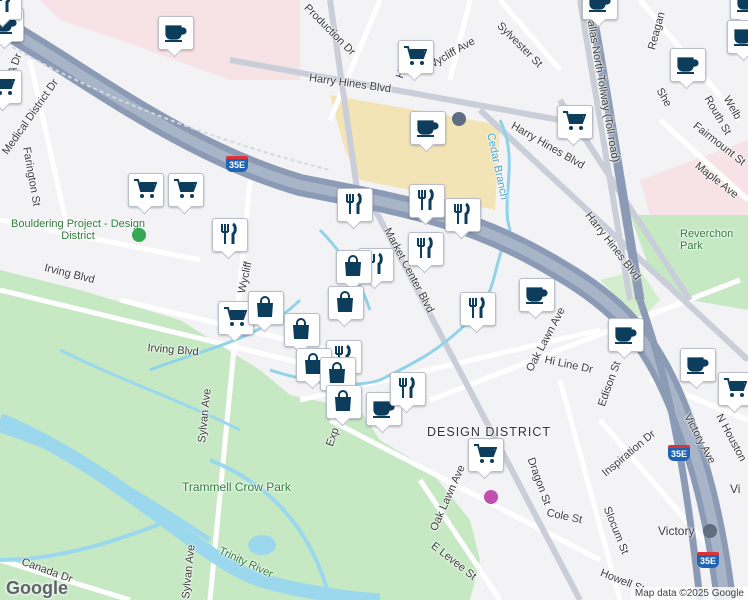  I want to click on park-label: Reverchon Park, so click(707, 240).